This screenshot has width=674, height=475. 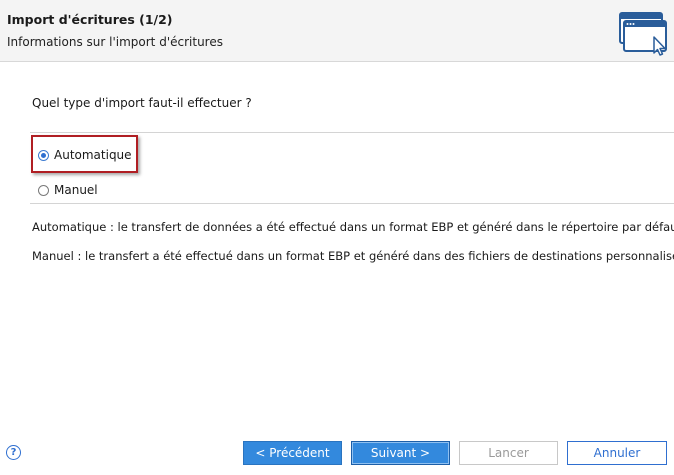 What do you see at coordinates (617, 453) in the screenshot?
I see `cancel-button: Annuler` at bounding box center [617, 453].